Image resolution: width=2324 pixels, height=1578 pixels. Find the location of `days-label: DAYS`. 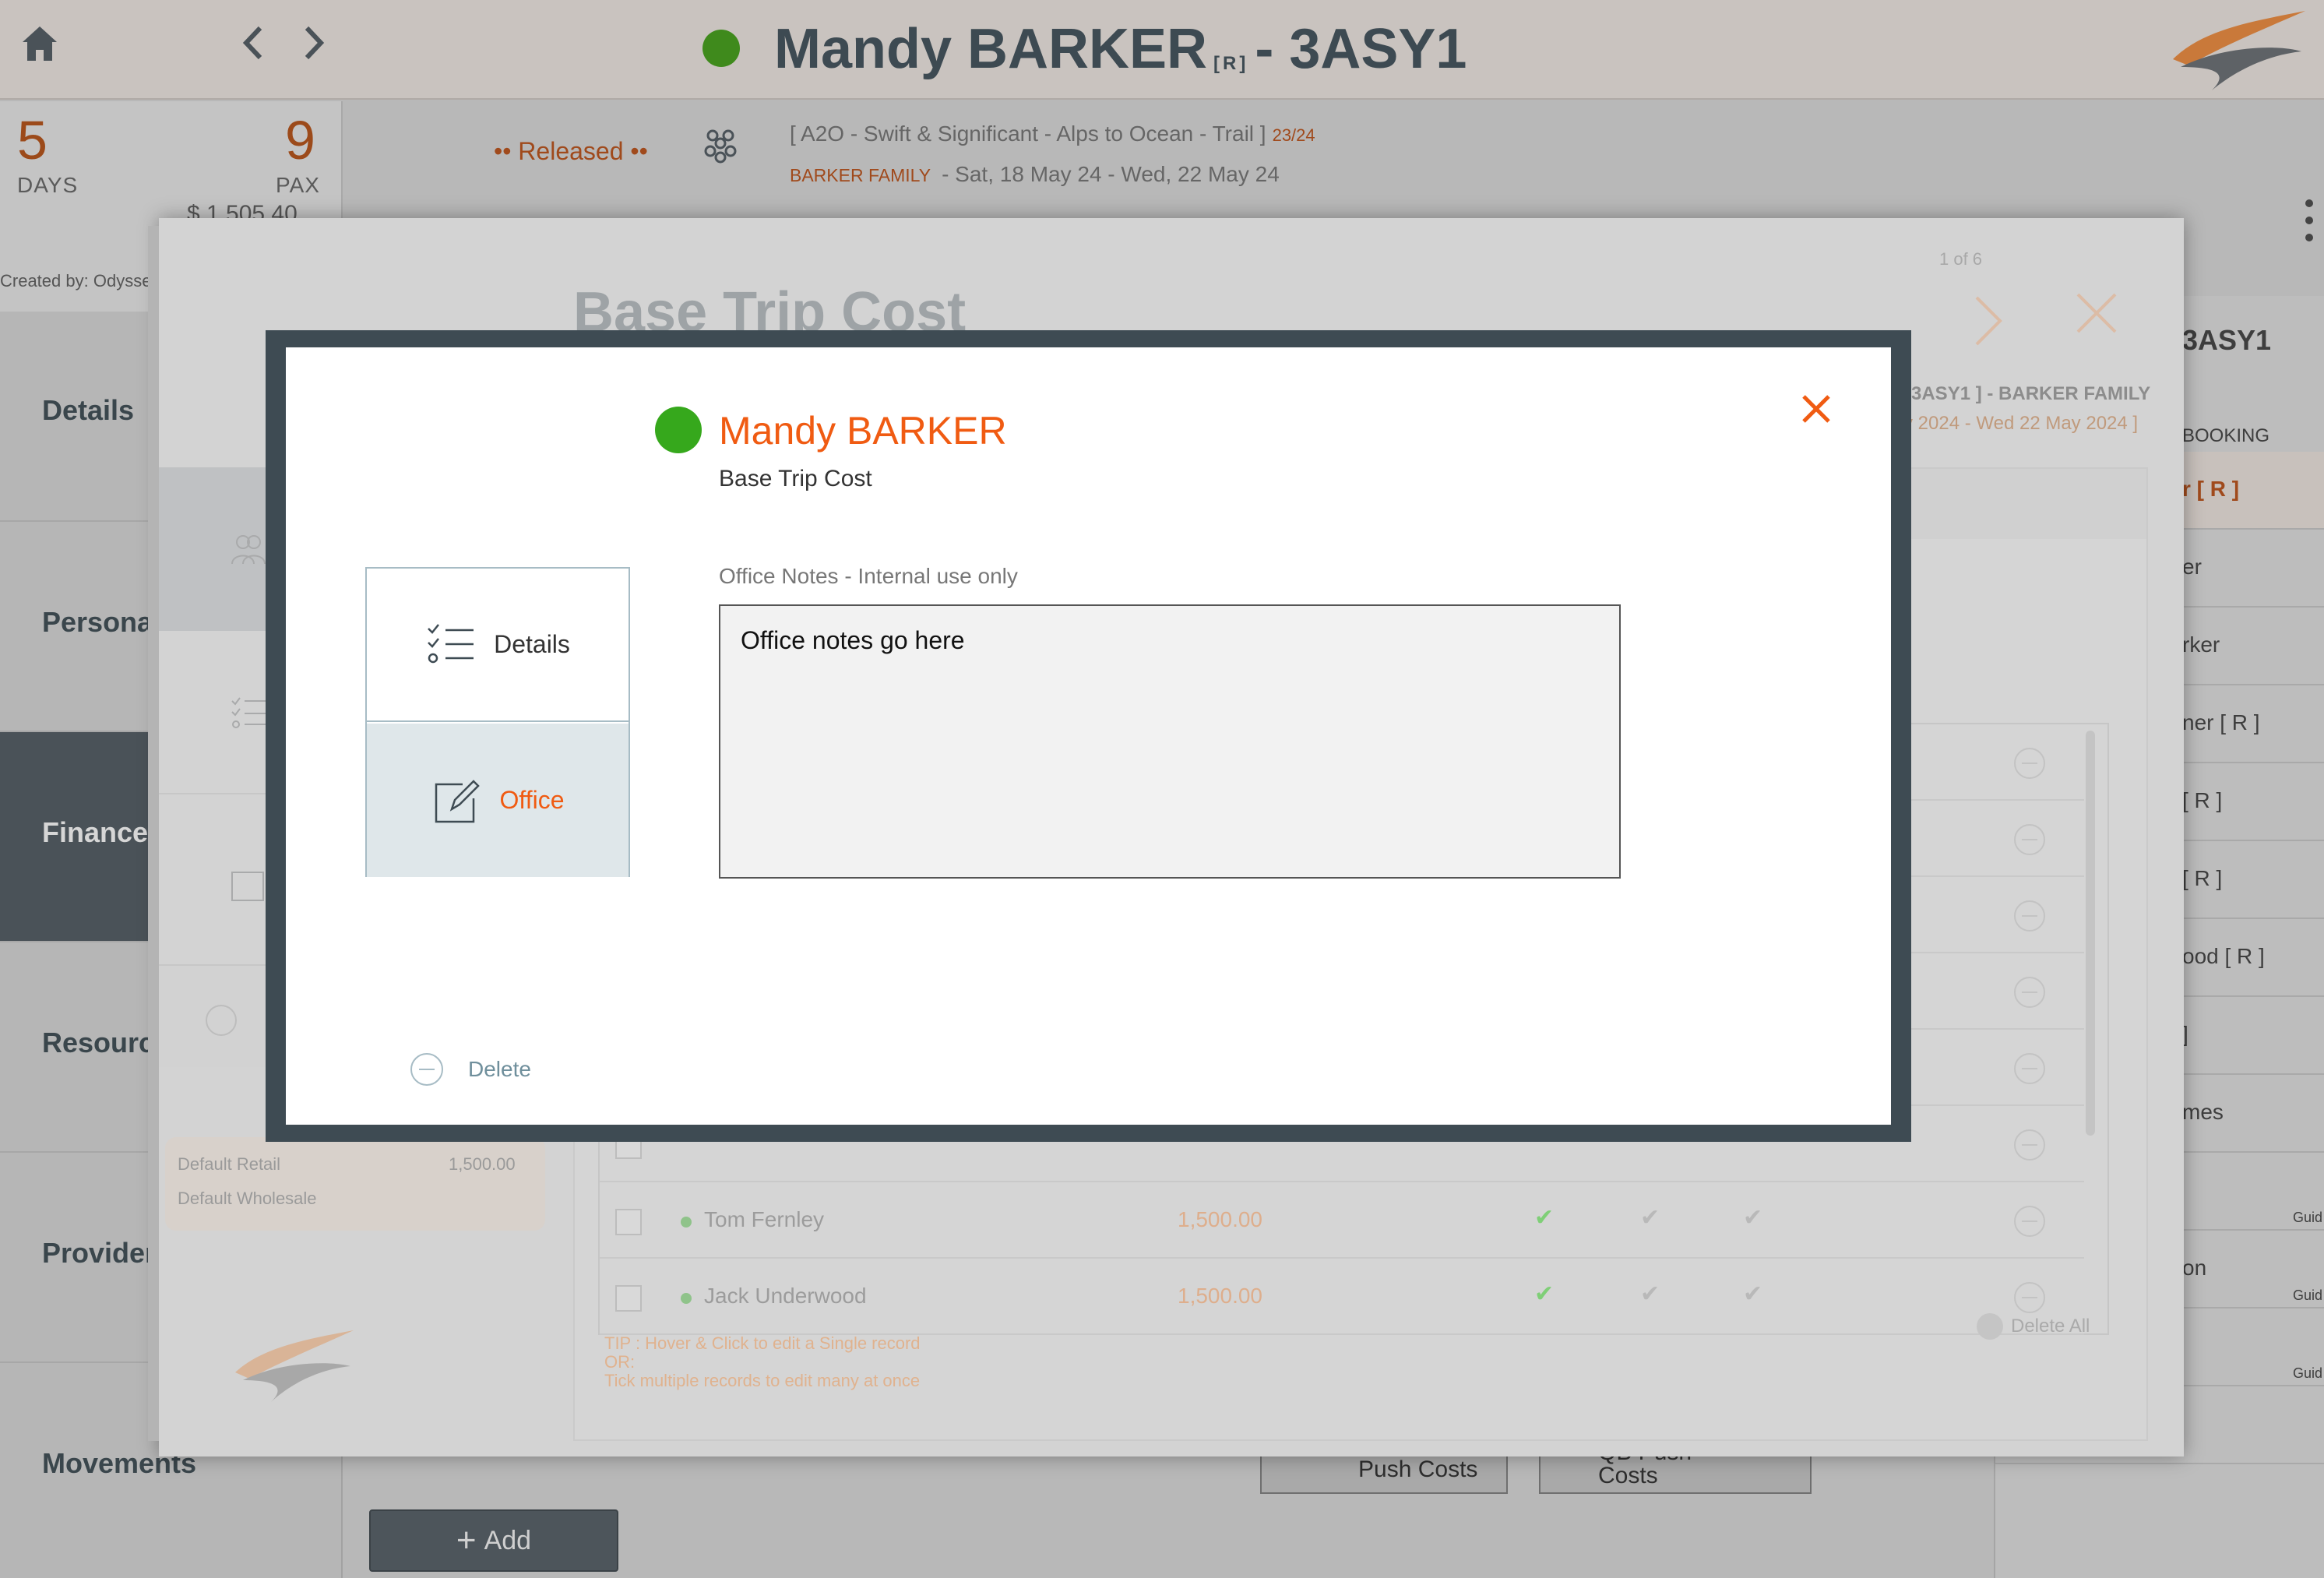

days-label: DAYS is located at coordinates (48, 185).